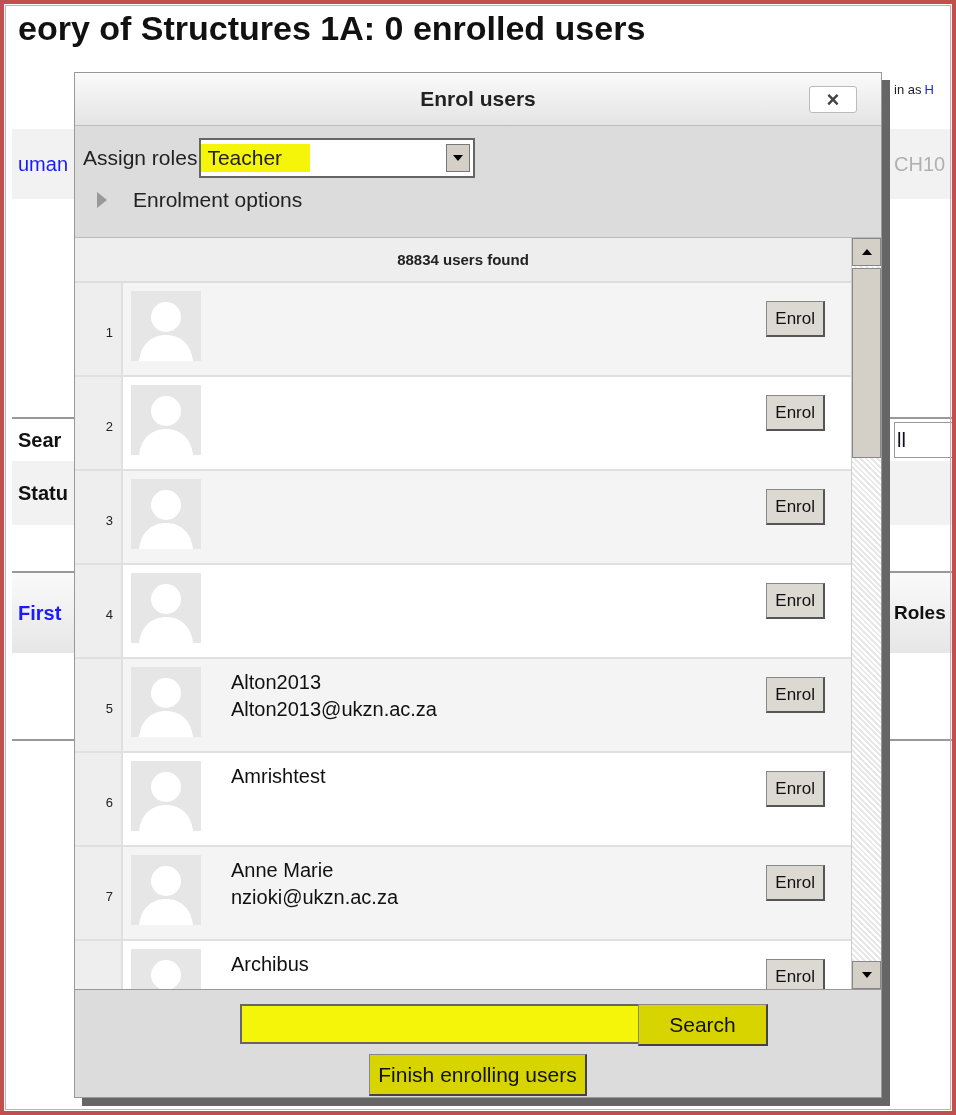 The width and height of the screenshot is (956, 1115). What do you see at coordinates (99, 705) in the screenshot?
I see `row-number-cell: 5` at bounding box center [99, 705].